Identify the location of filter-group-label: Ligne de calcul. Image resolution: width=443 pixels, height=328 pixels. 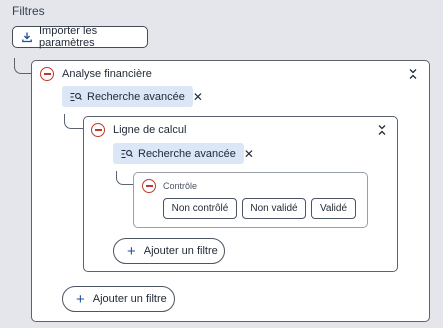
(150, 130).